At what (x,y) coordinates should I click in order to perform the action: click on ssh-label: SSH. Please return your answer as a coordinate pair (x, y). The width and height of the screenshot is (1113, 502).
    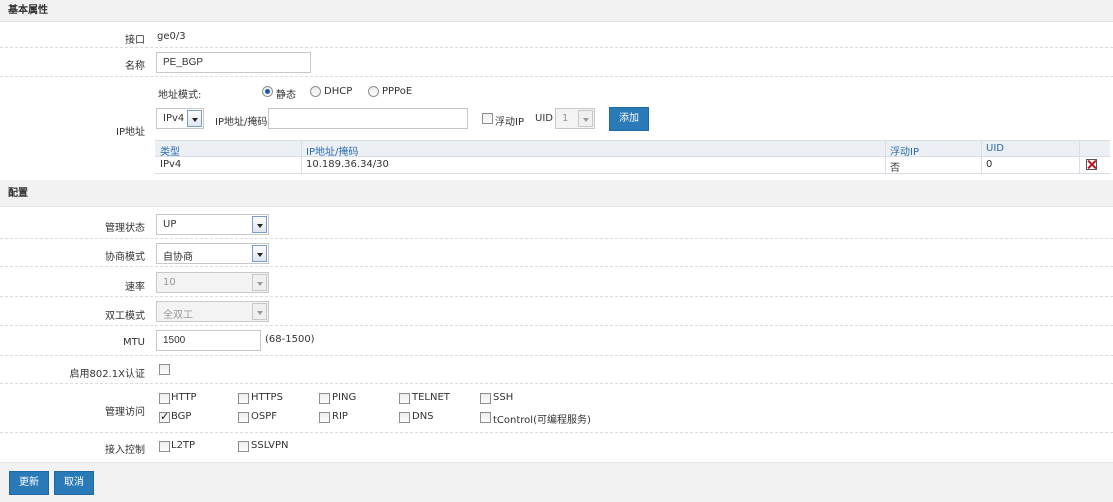
    Looking at the image, I should click on (503, 397).